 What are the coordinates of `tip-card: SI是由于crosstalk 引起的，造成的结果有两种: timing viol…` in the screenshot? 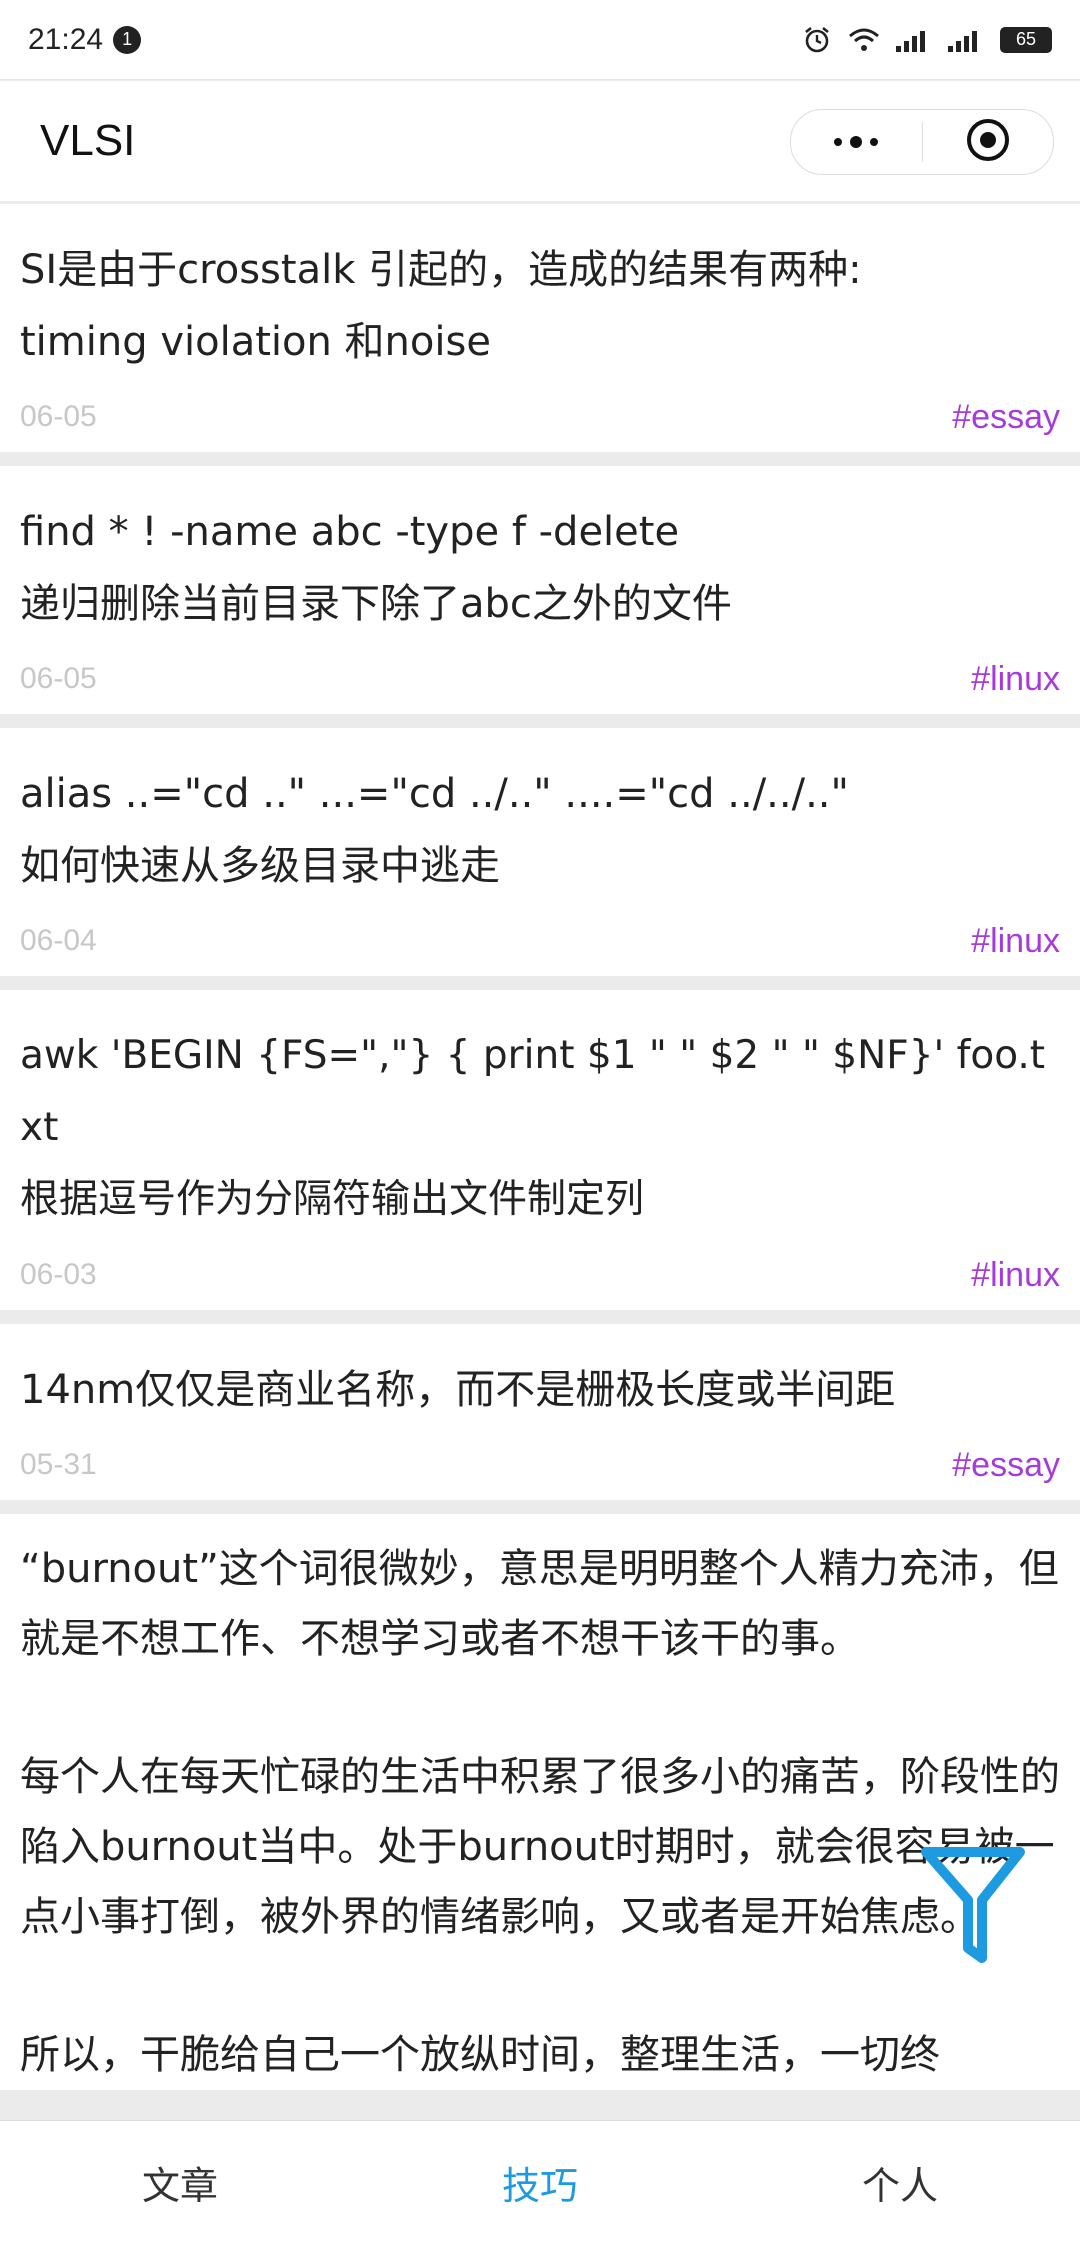 It's located at (540, 328).